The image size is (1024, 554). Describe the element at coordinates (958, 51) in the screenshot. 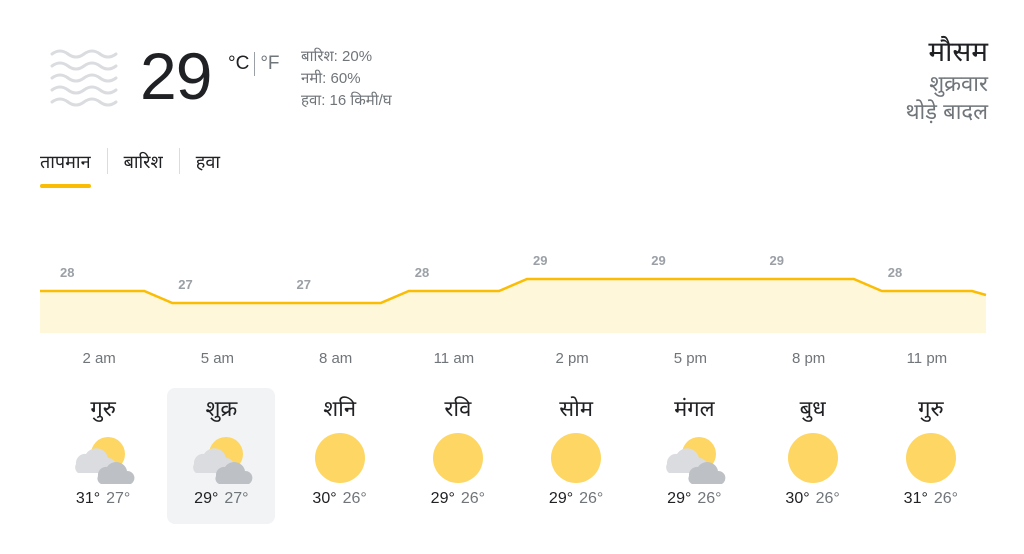

I see `weather-title: मौसम` at that location.